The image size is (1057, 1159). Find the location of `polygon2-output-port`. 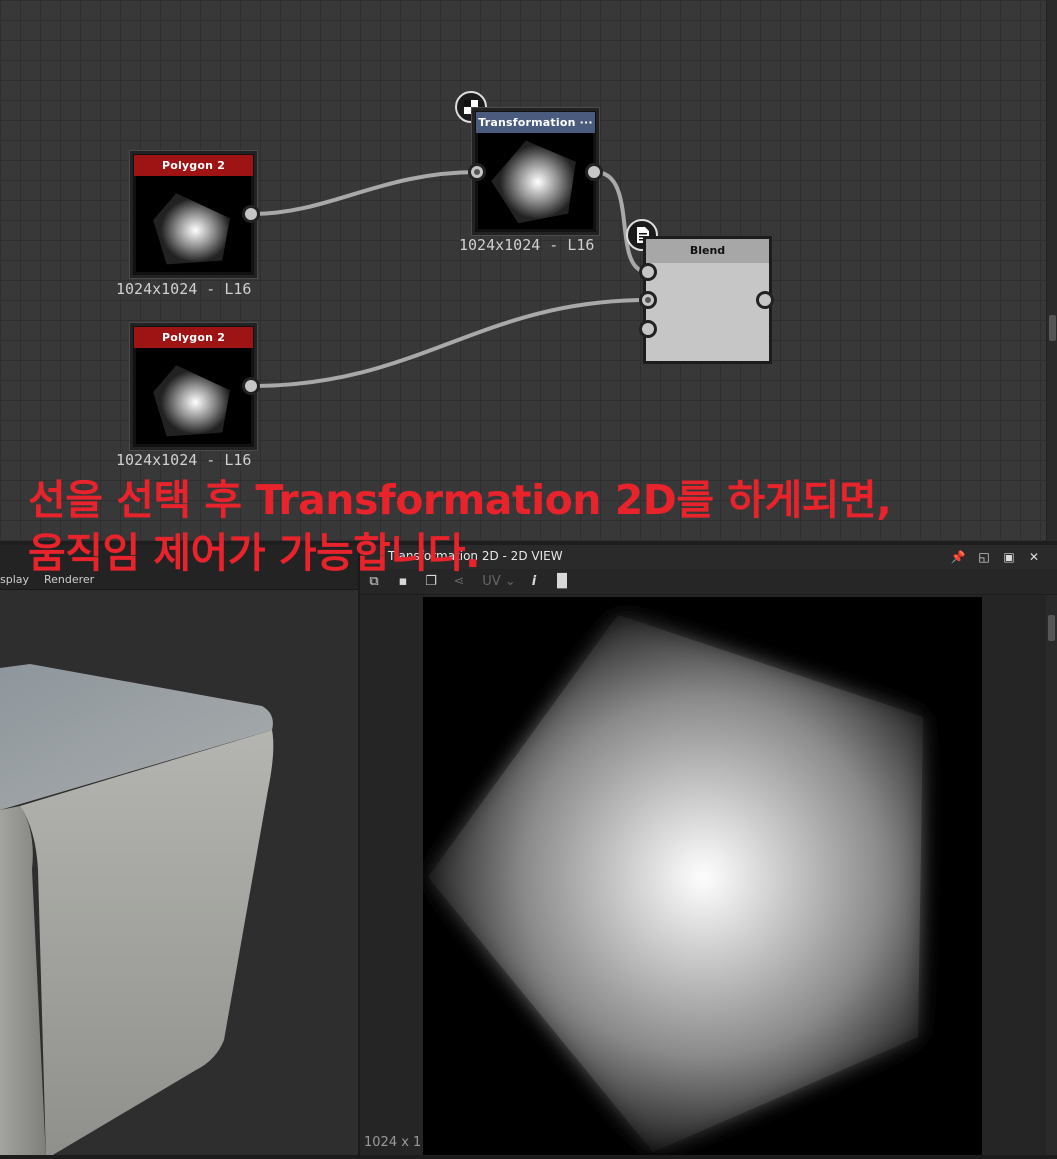

polygon2-output-port is located at coordinates (251, 386).